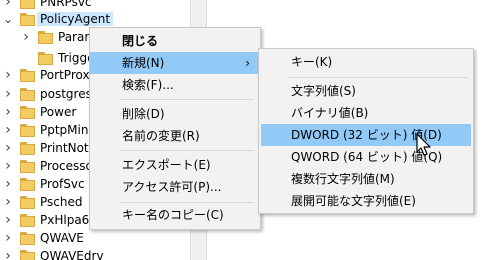  Describe the element at coordinates (175, 41) in the screenshot. I see `menu-item-collapse: 閉じる` at that location.